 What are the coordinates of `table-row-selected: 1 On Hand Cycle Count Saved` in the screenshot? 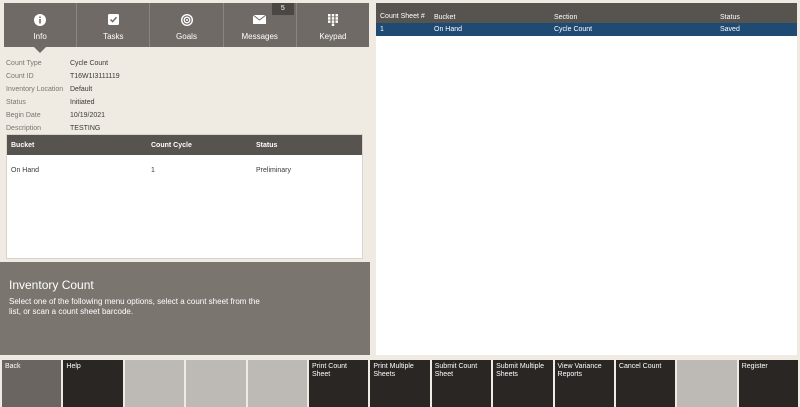 It's located at (586, 29).